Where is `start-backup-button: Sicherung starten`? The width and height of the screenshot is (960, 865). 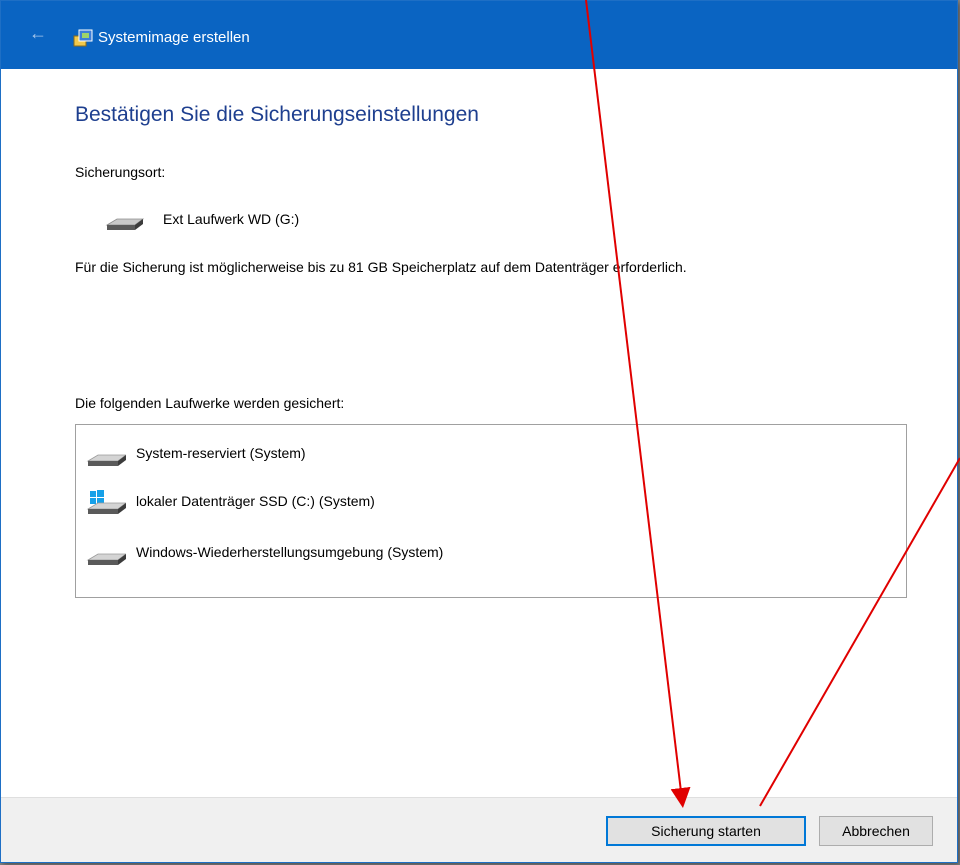 start-backup-button: Sicherung starten is located at coordinates (706, 831).